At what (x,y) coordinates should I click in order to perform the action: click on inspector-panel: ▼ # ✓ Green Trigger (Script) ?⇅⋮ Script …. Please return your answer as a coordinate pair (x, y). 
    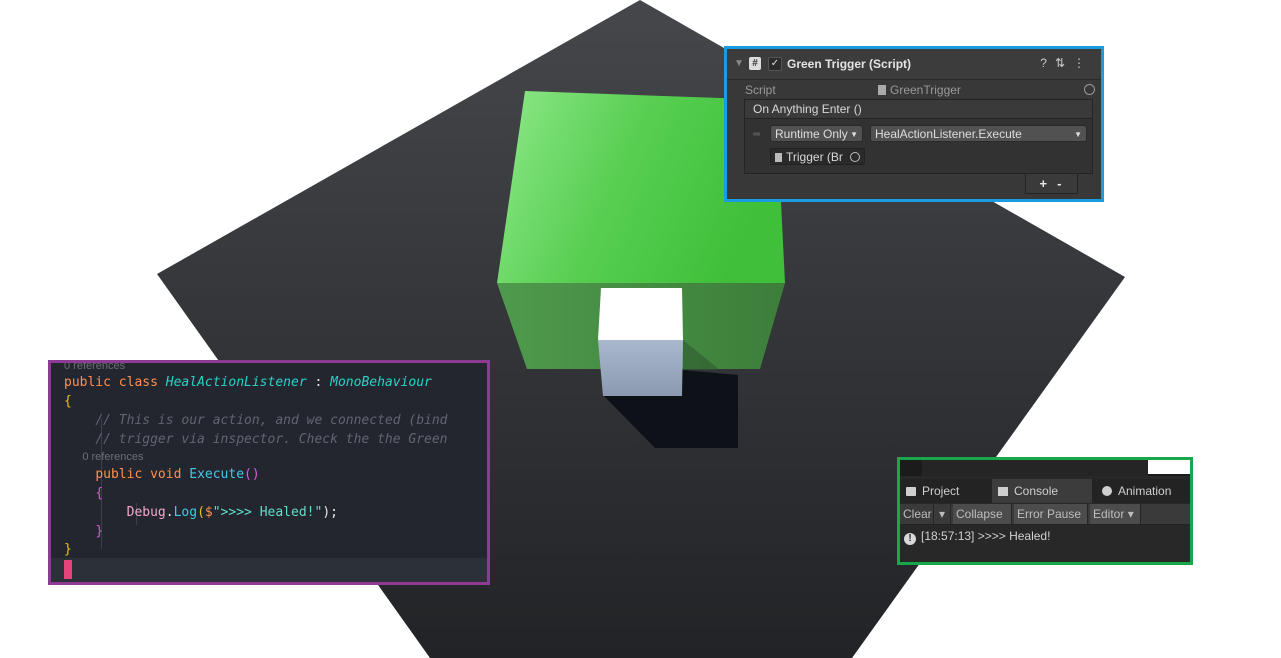
    Looking at the image, I should click on (914, 124).